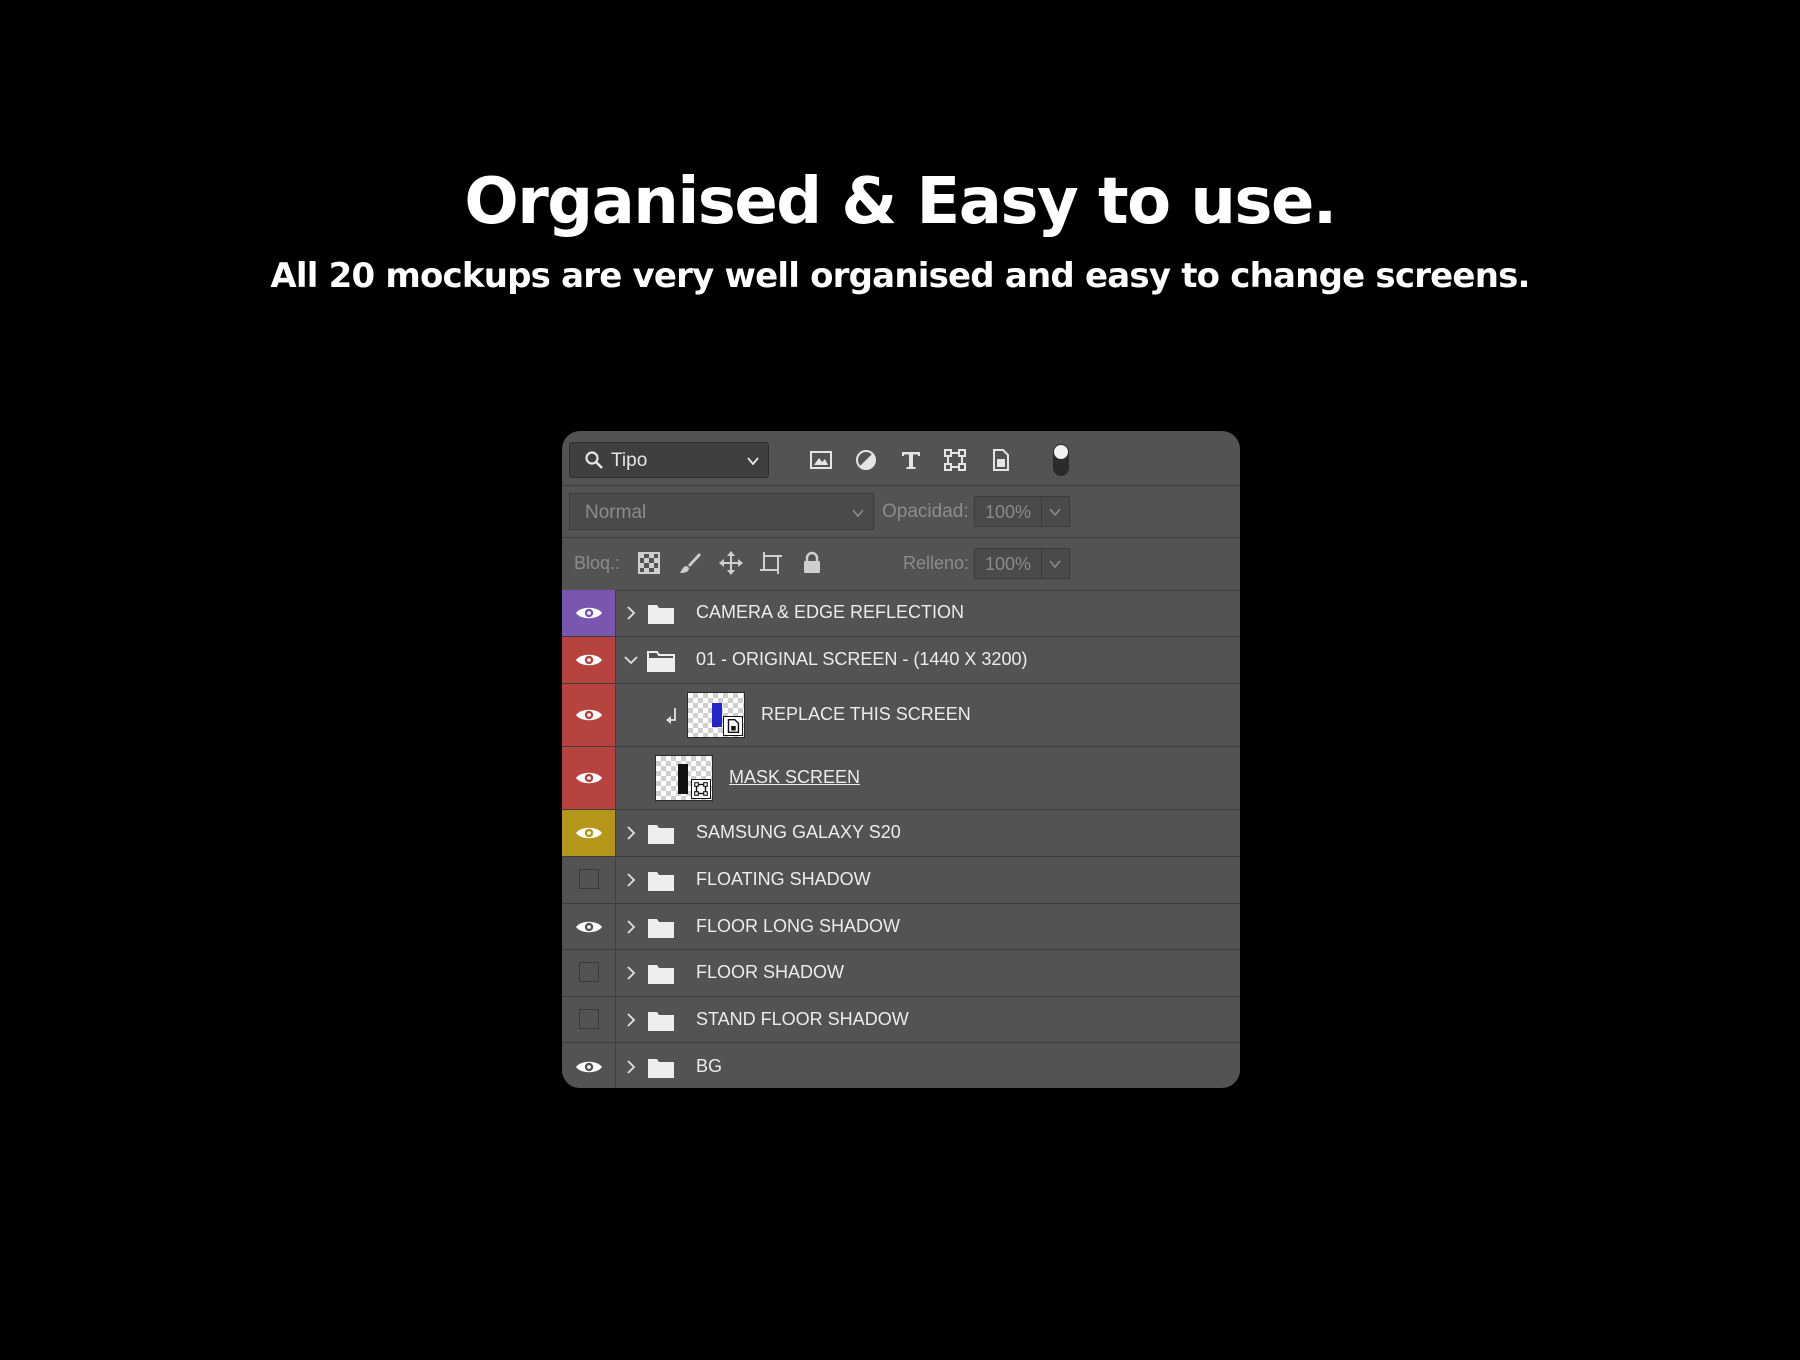 The image size is (1800, 1360). I want to click on opacity-label: Opacidad:, so click(925, 511).